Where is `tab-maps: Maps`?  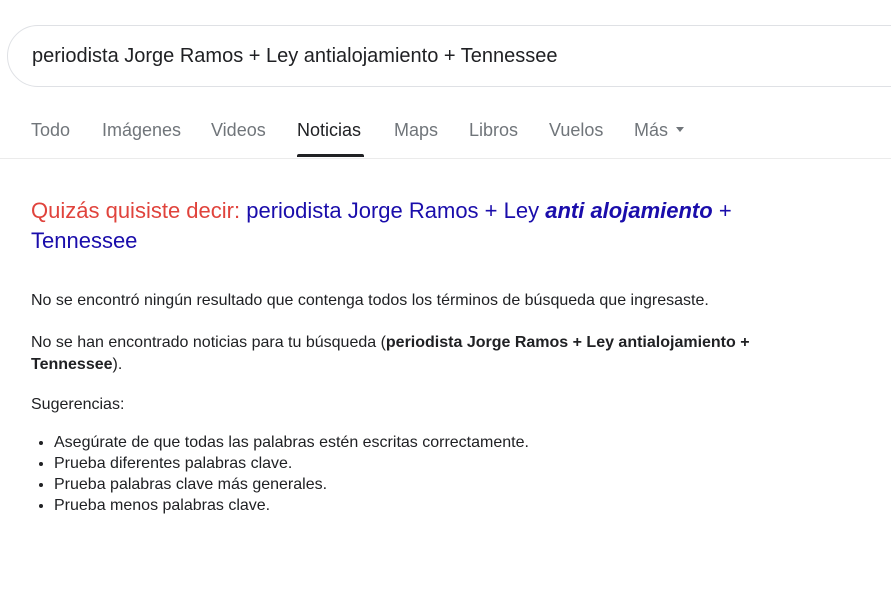 tab-maps: Maps is located at coordinates (416, 130).